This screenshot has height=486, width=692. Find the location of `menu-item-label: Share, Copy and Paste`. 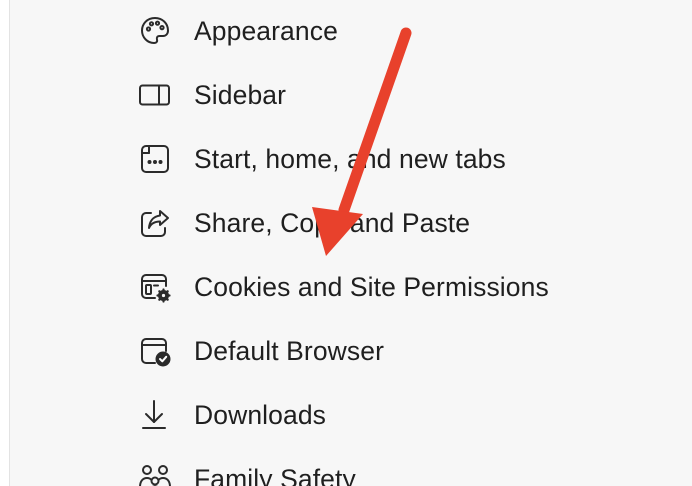

menu-item-label: Share, Copy and Paste is located at coordinates (332, 222).